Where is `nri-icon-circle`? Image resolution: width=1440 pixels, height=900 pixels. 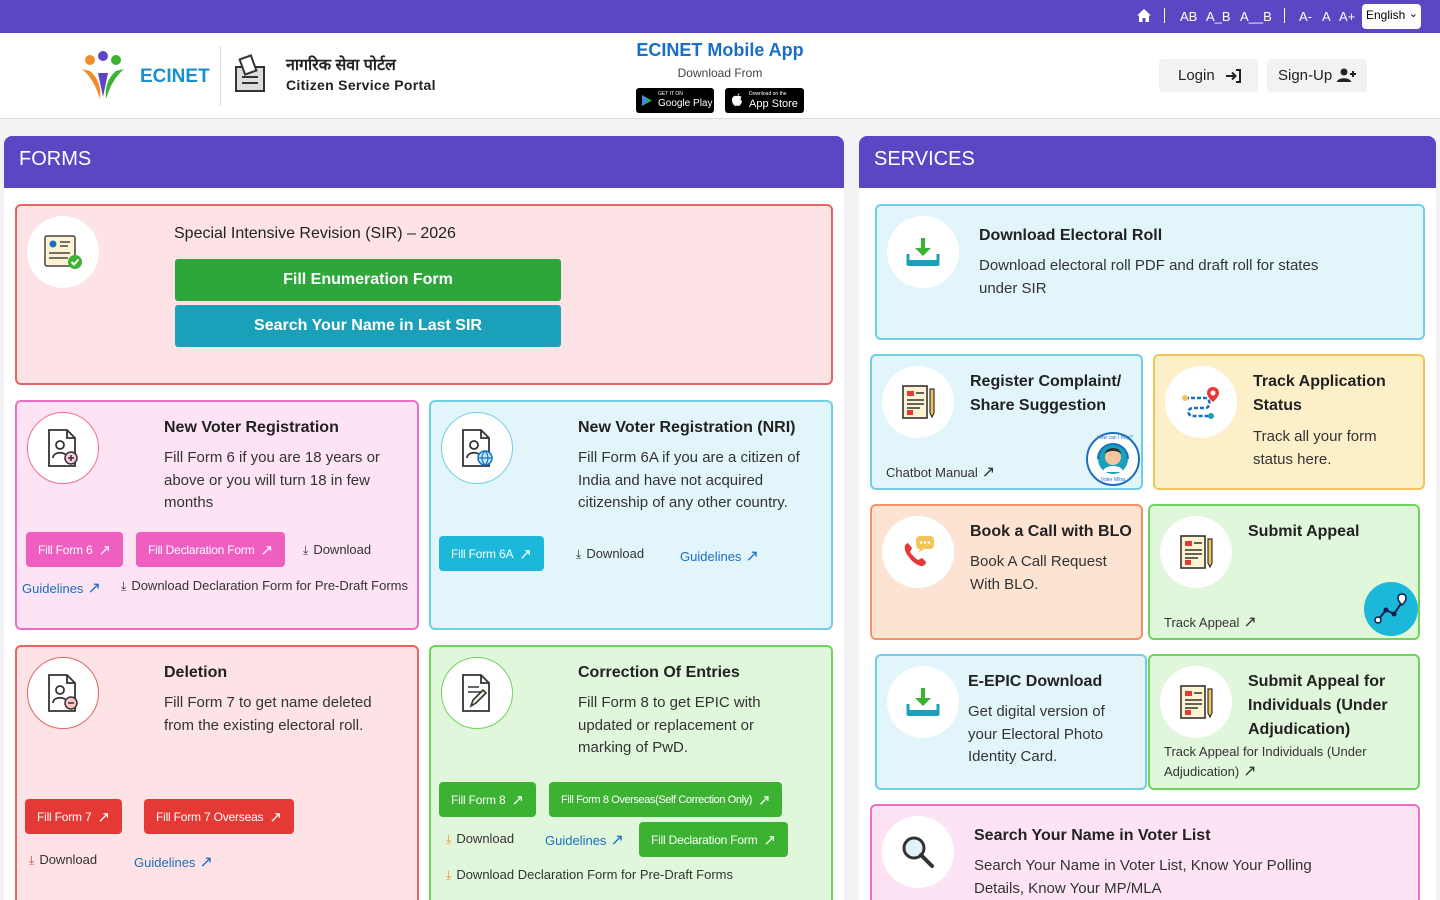
nri-icon-circle is located at coordinates (477, 448).